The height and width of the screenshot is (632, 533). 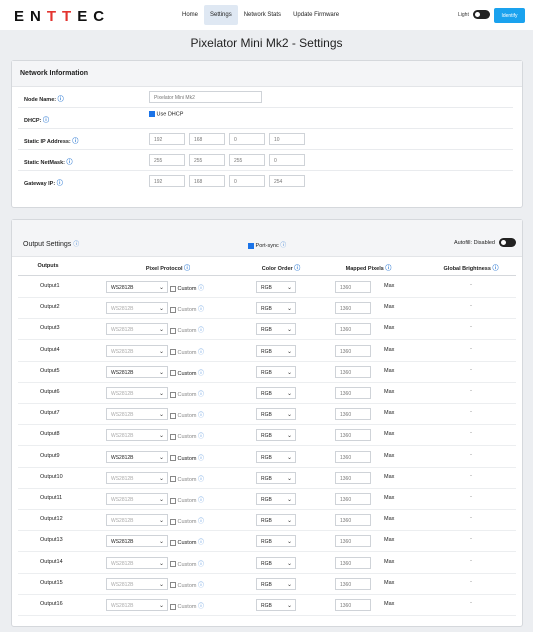 I want to click on nav-home: Home, so click(x=190, y=15).